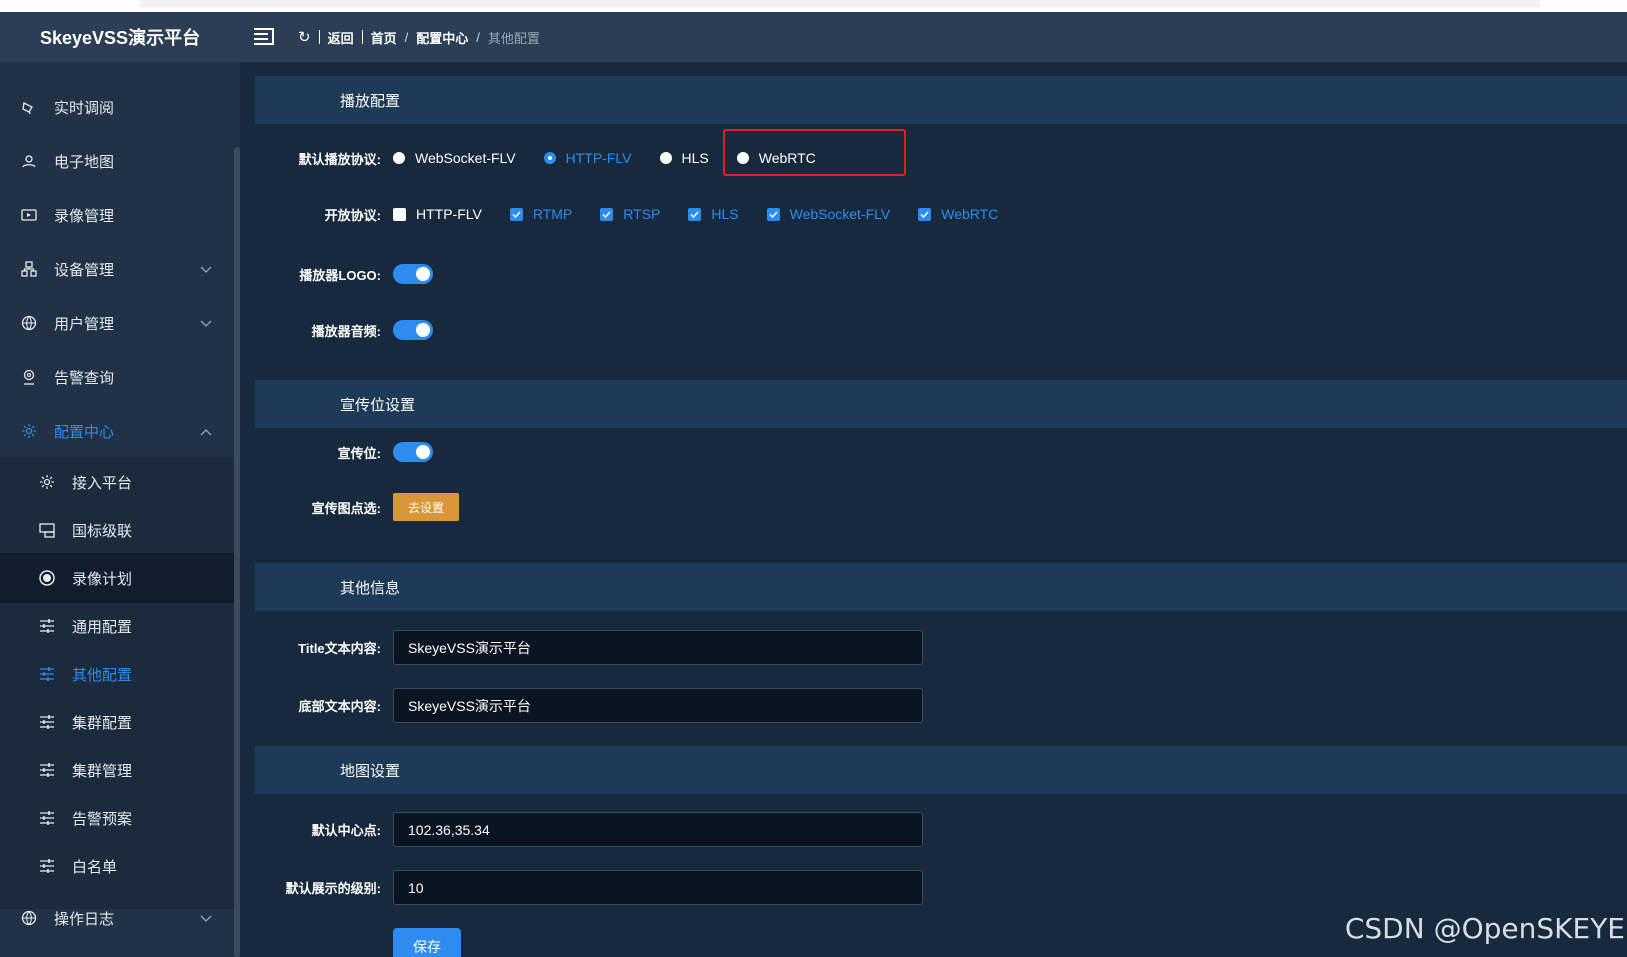 The width and height of the screenshot is (1627, 957). What do you see at coordinates (117, 770) in the screenshot?
I see `sidebar-subitem-cluster-manage: 集群管理` at bounding box center [117, 770].